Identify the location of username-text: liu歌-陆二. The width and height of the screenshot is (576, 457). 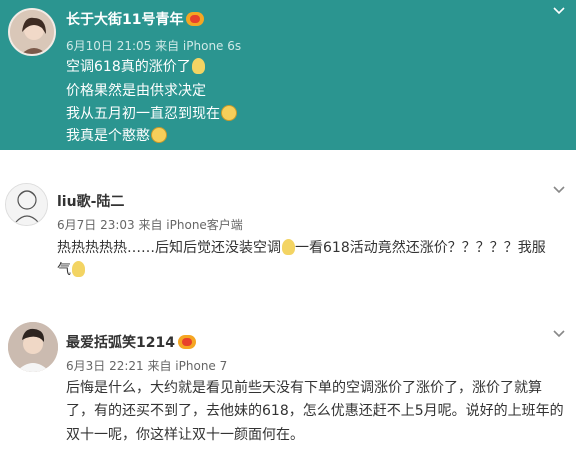
(90, 202).